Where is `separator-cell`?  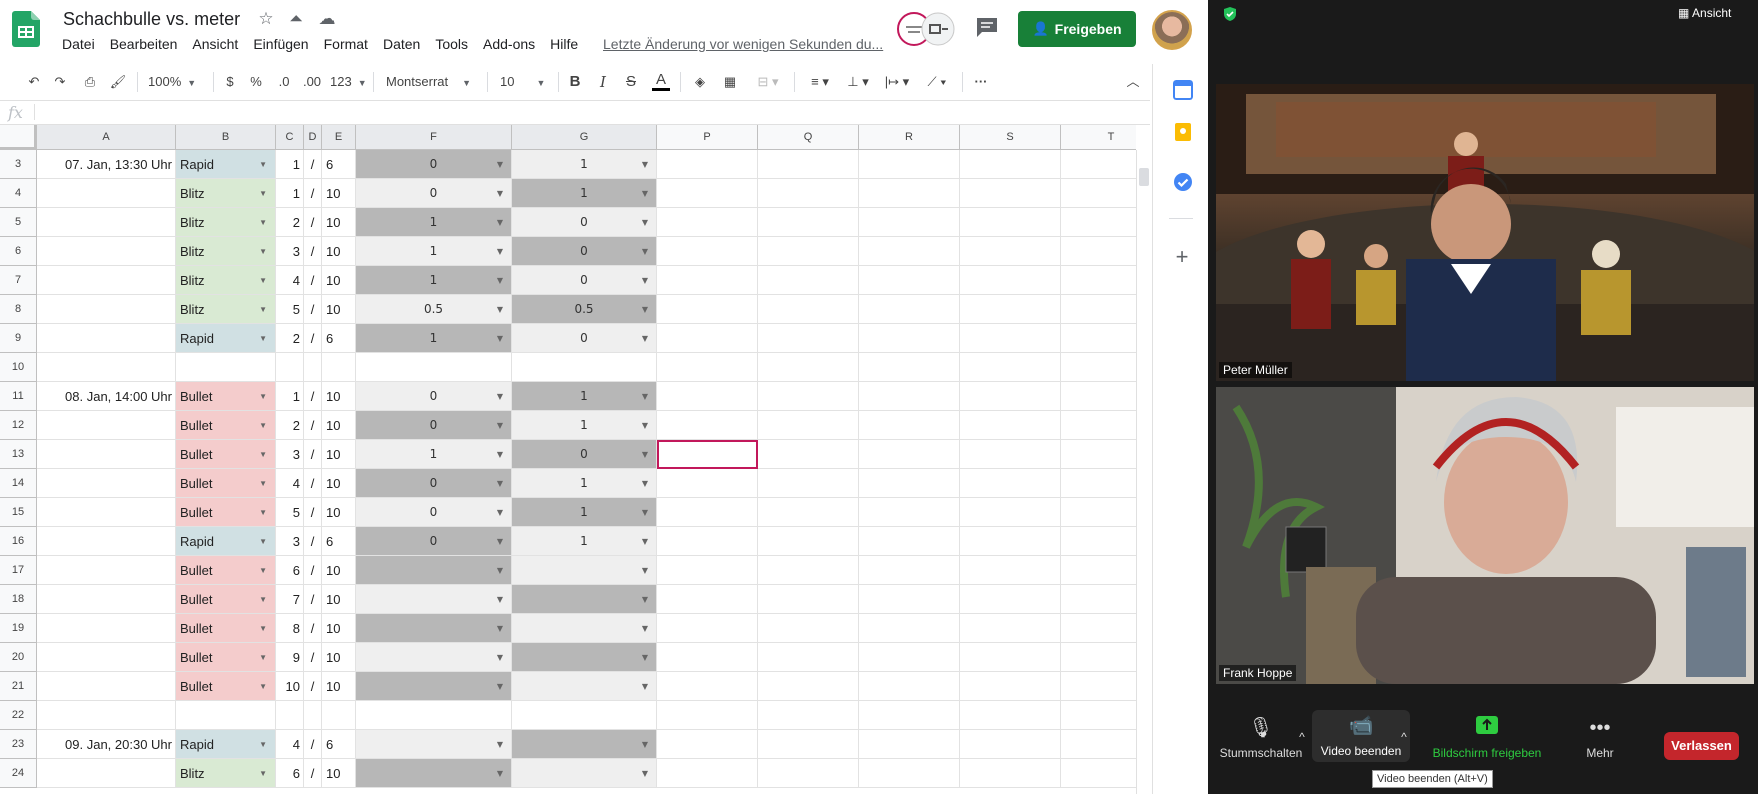 separator-cell is located at coordinates (313, 367).